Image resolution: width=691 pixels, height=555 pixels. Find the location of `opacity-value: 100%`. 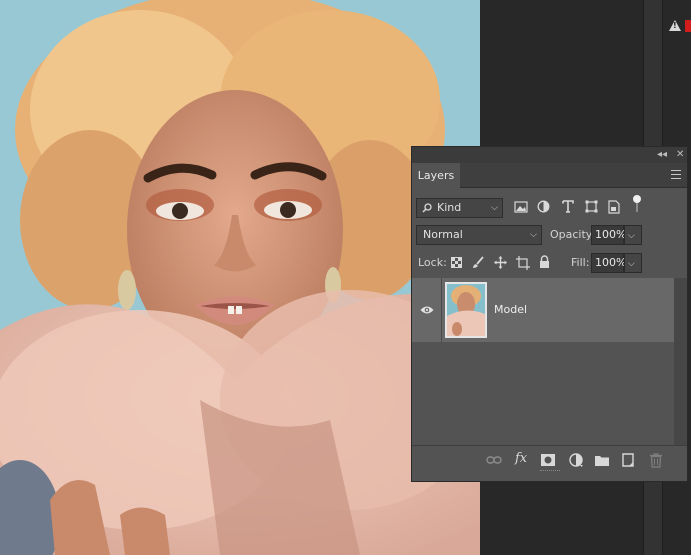

opacity-value: 100% is located at coordinates (611, 234).